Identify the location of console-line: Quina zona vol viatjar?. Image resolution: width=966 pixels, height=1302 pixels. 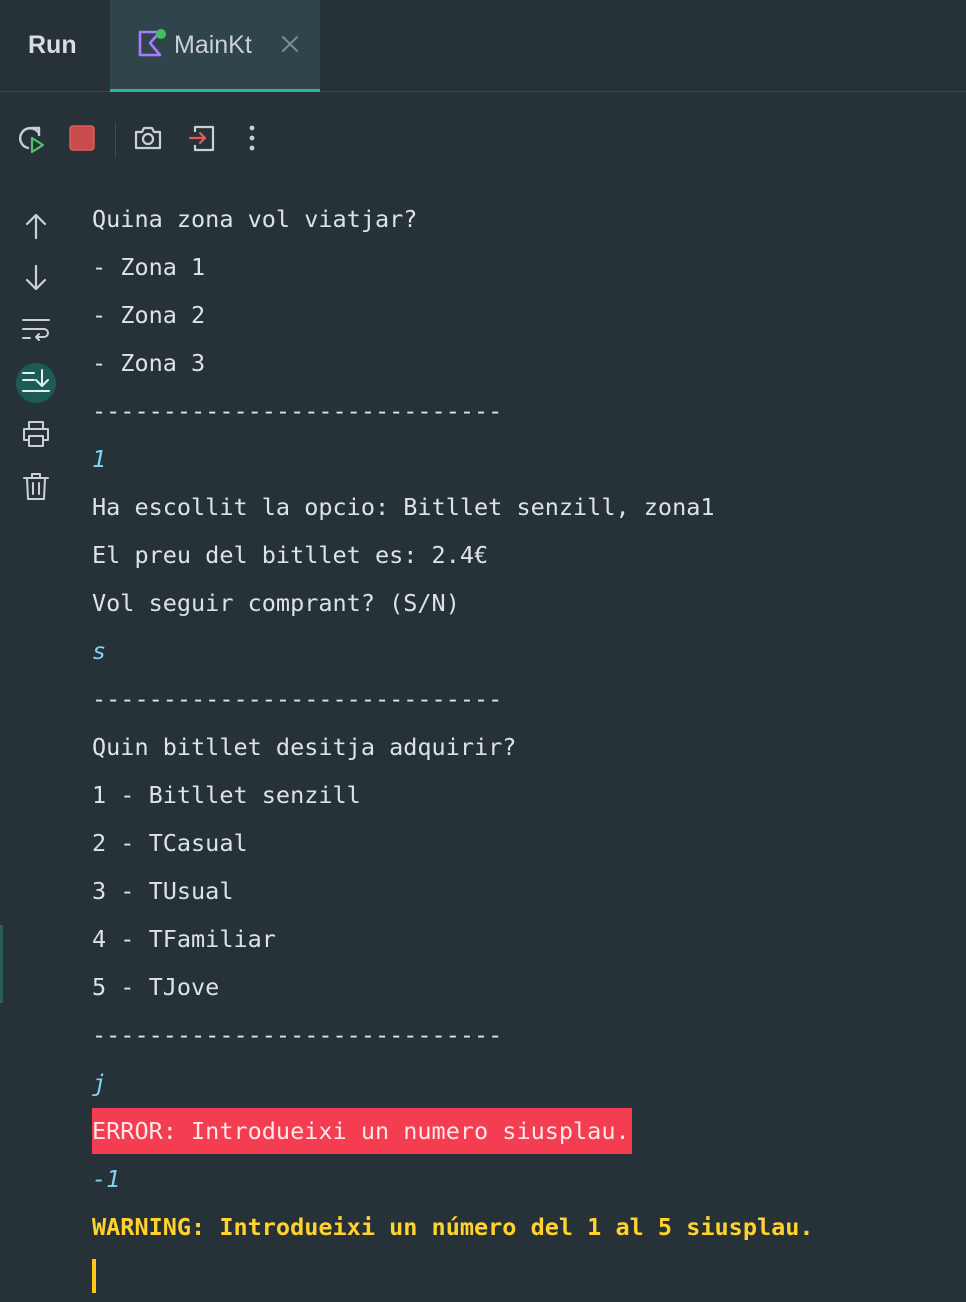
(255, 219).